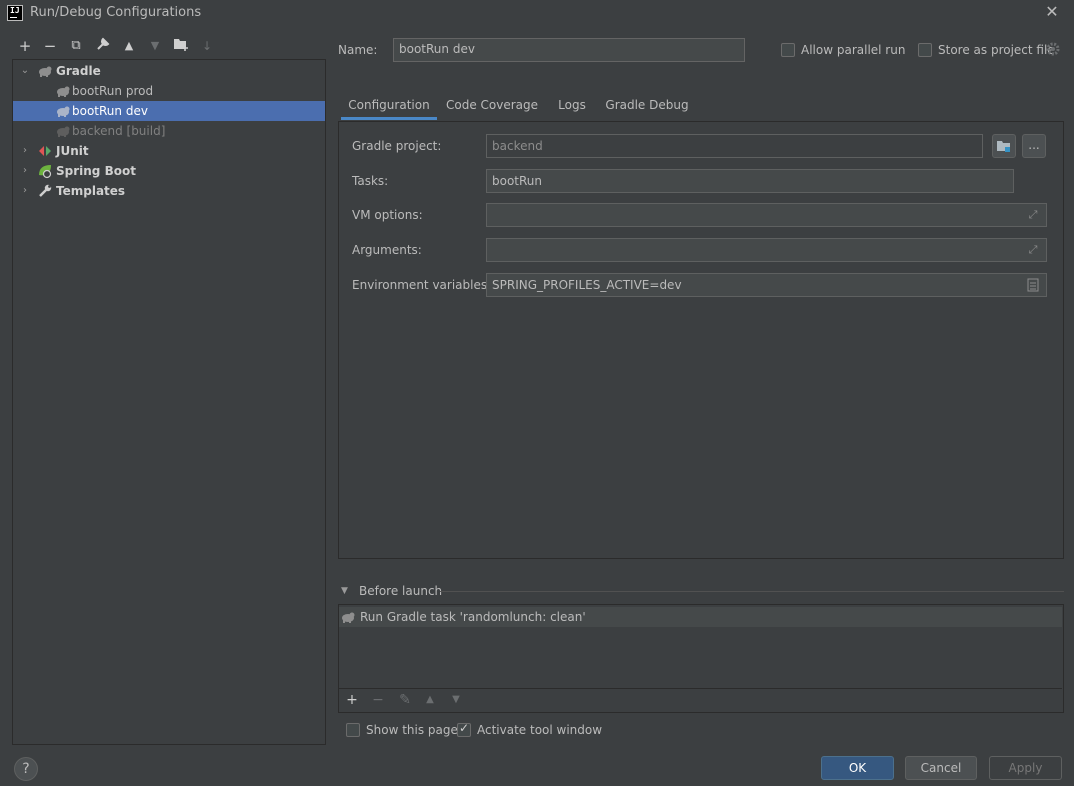  Describe the element at coordinates (155, 46) in the screenshot. I see `move-down-button: ▼` at that location.